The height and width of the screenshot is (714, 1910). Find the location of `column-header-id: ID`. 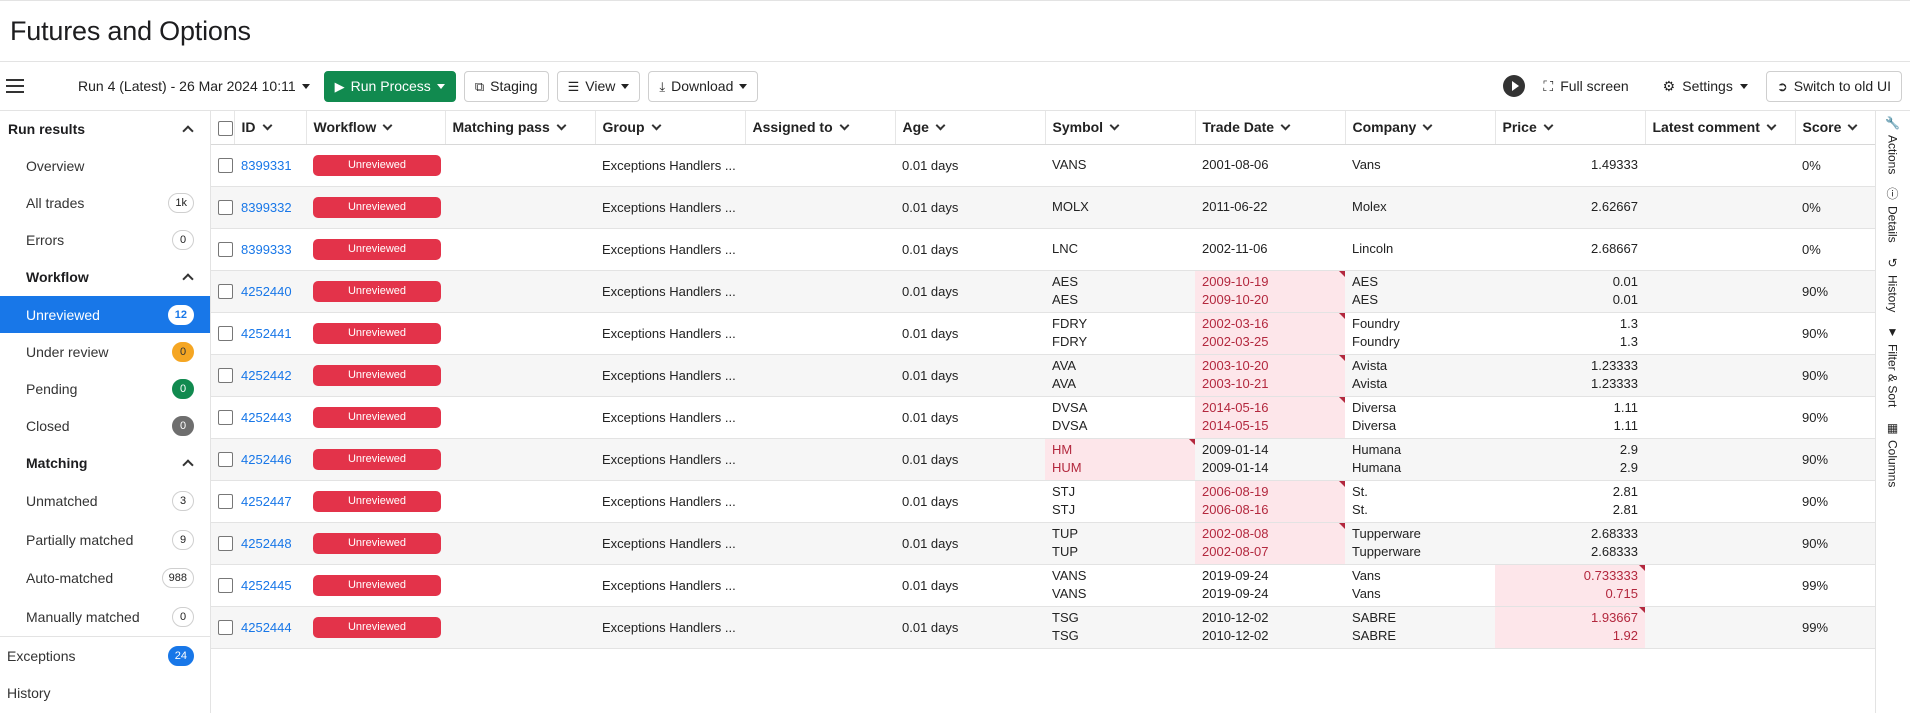

column-header-id: ID is located at coordinates (270, 128).